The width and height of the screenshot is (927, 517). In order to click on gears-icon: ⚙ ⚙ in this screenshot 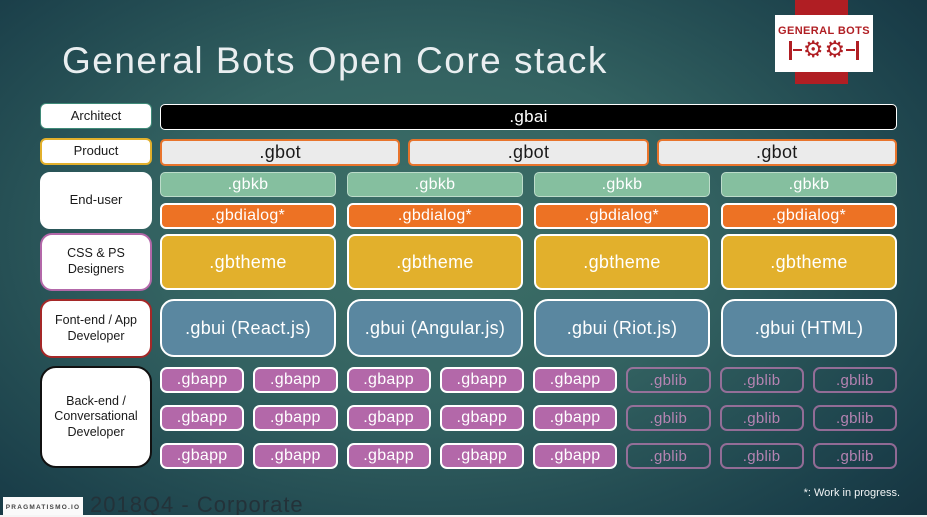, I will do `click(824, 49)`.